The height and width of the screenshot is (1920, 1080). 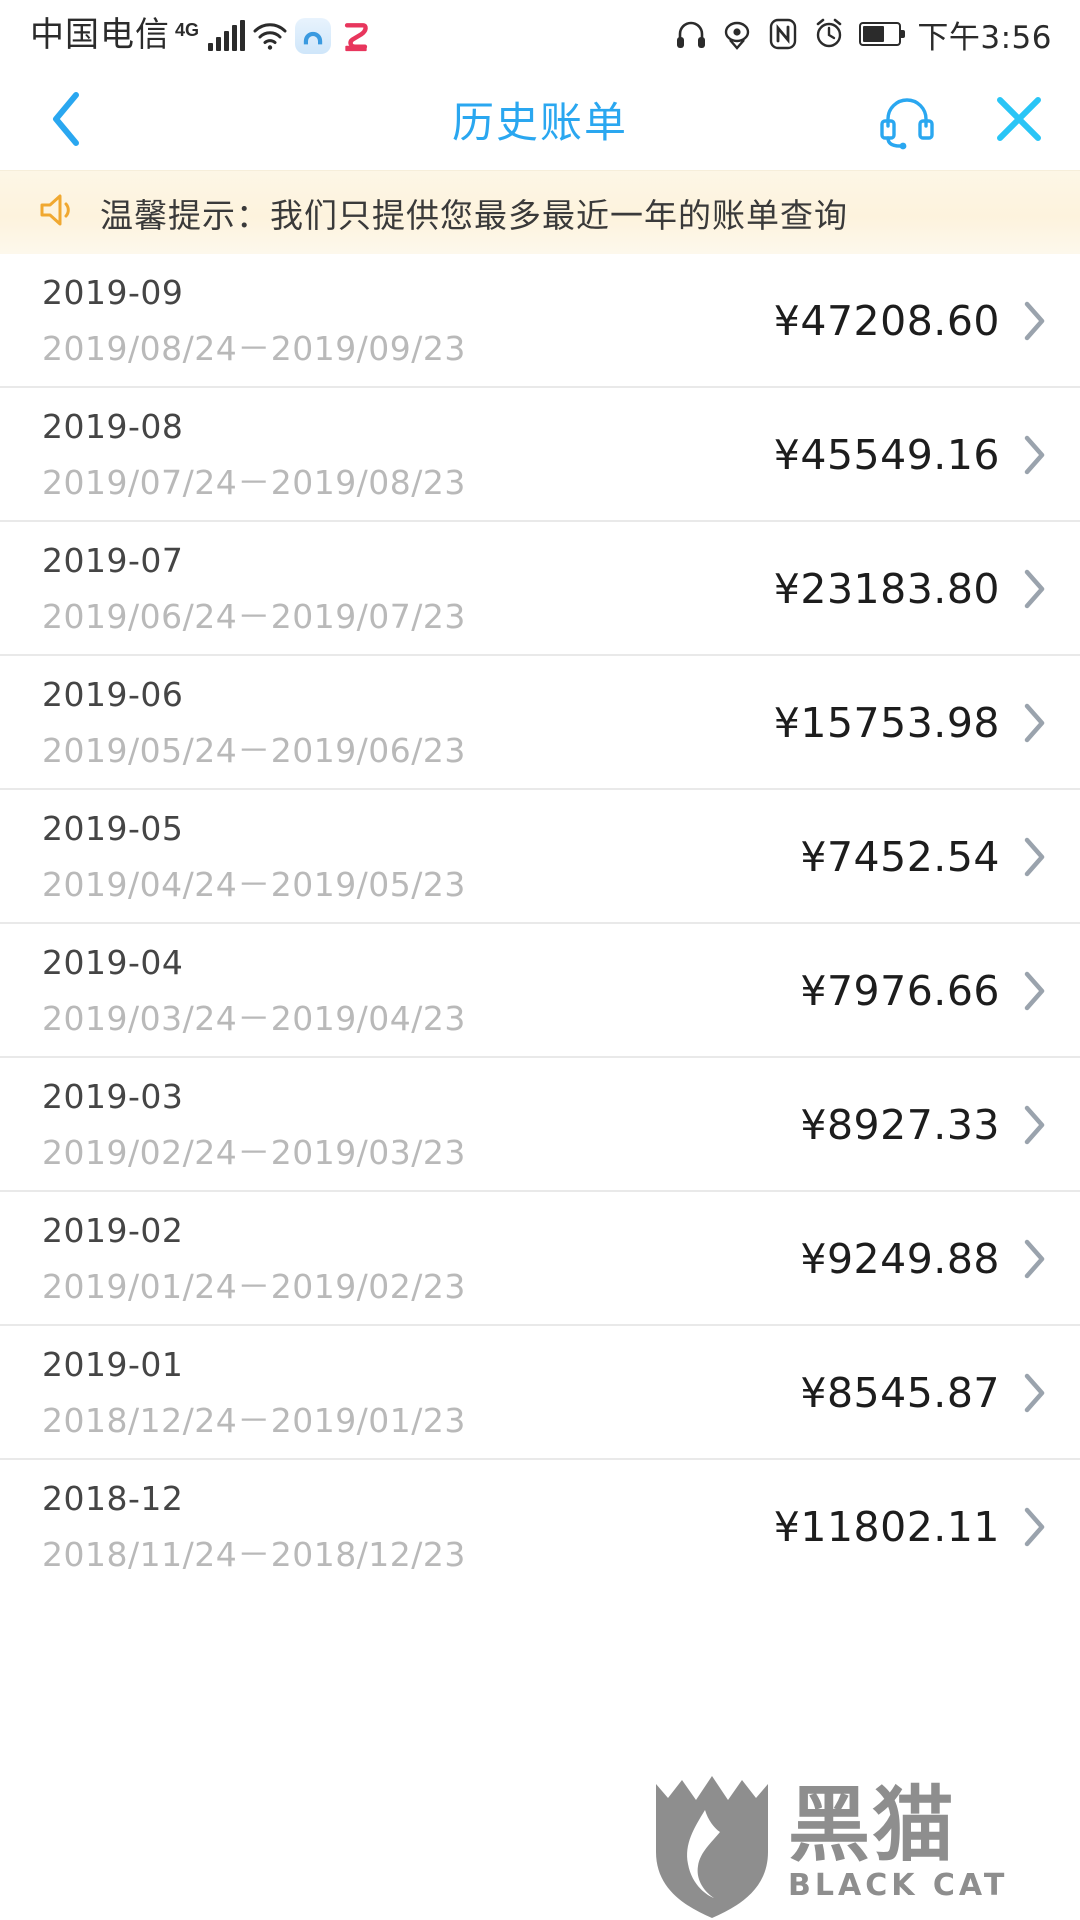 I want to click on status-bar-left: 中国电信 4G, so click(x=202, y=35).